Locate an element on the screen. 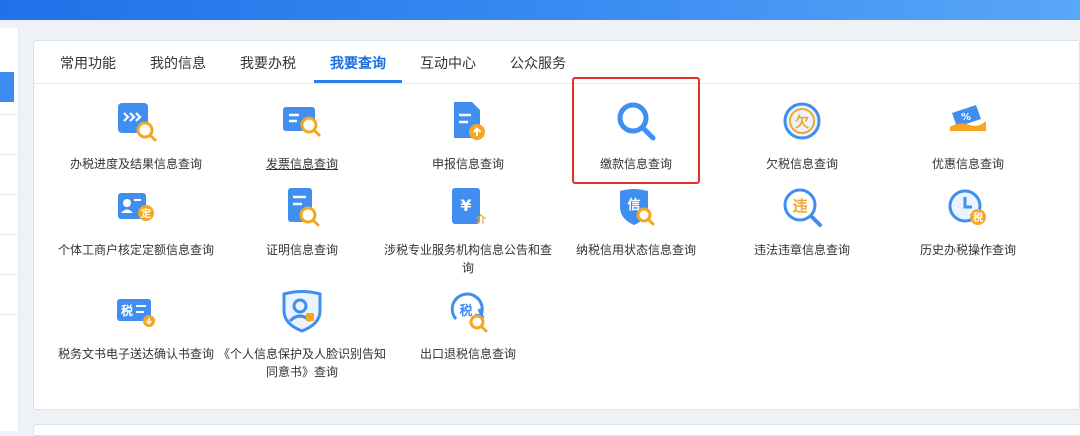 The width and height of the screenshot is (1080, 436). certificate-search-icon is located at coordinates (302, 207).